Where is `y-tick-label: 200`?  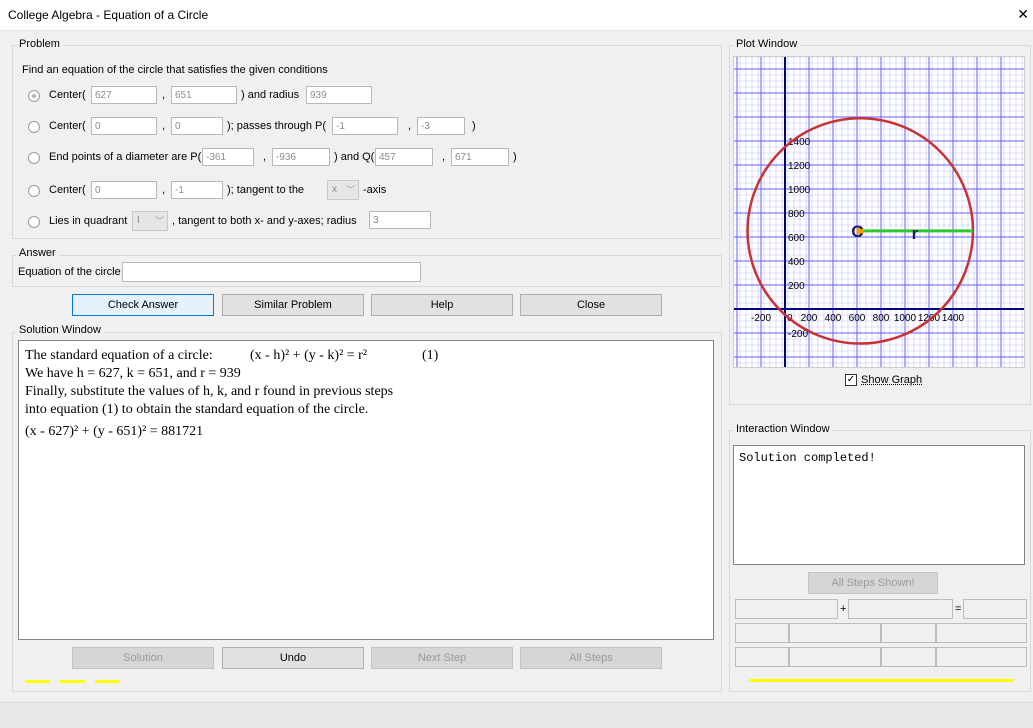
y-tick-label: 200 is located at coordinates (796, 286).